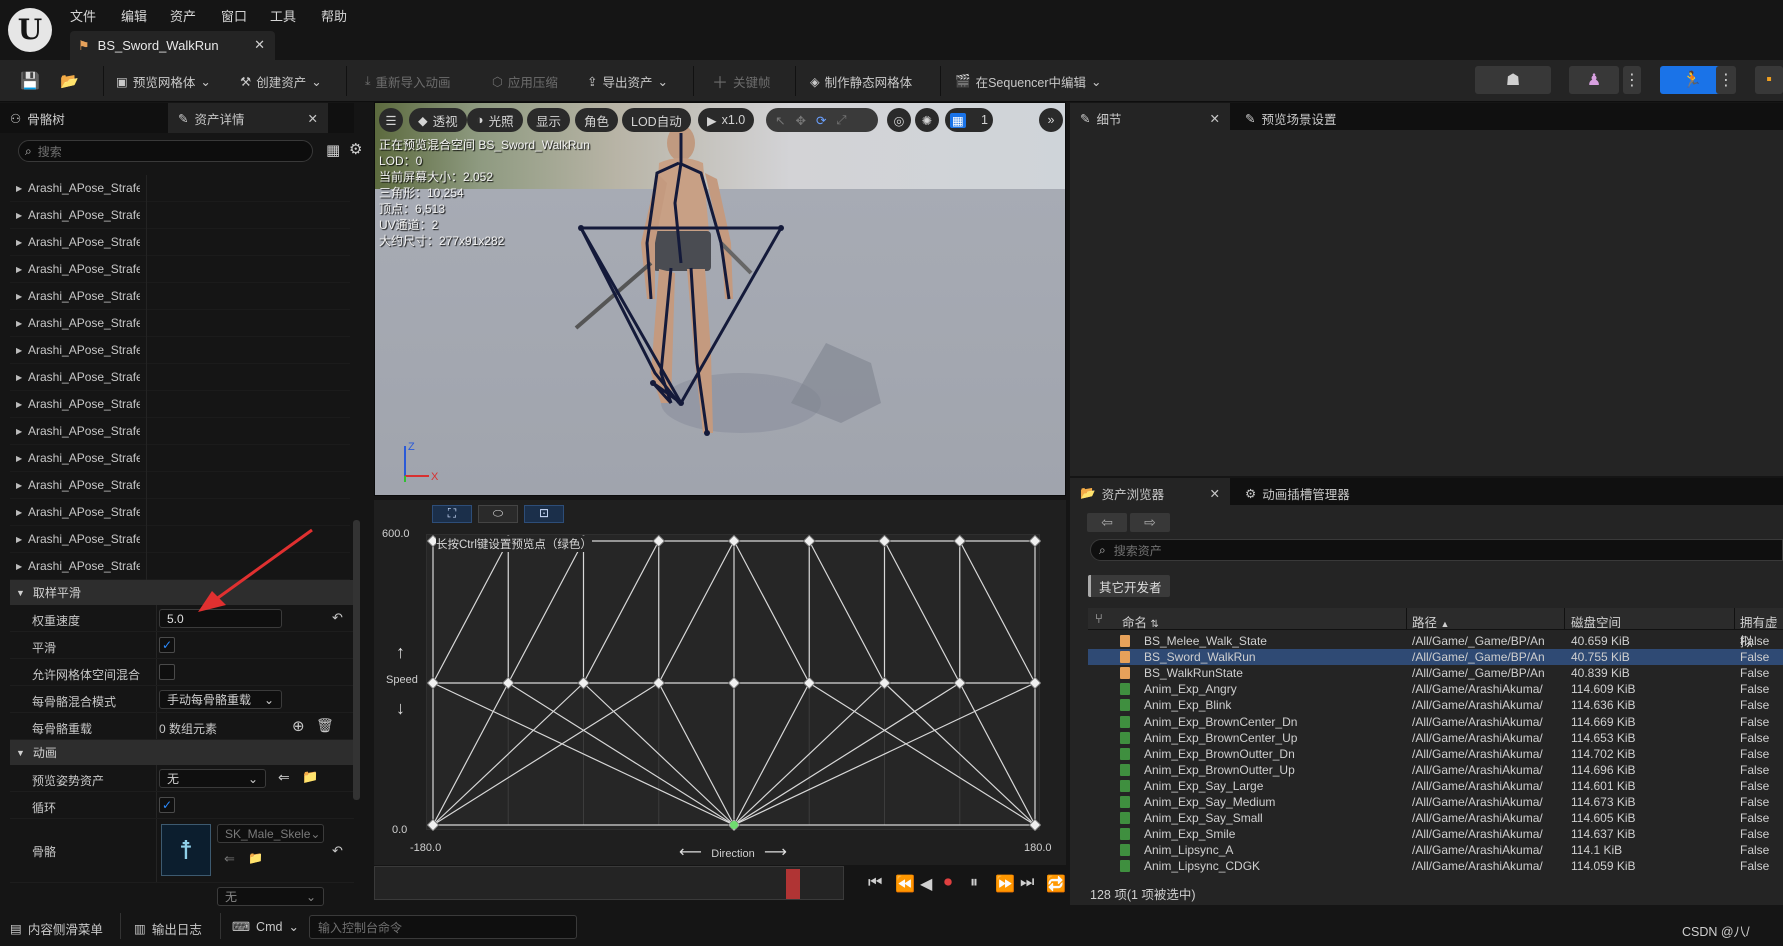  I want to click on blend-space-plot, so click(734, 683).